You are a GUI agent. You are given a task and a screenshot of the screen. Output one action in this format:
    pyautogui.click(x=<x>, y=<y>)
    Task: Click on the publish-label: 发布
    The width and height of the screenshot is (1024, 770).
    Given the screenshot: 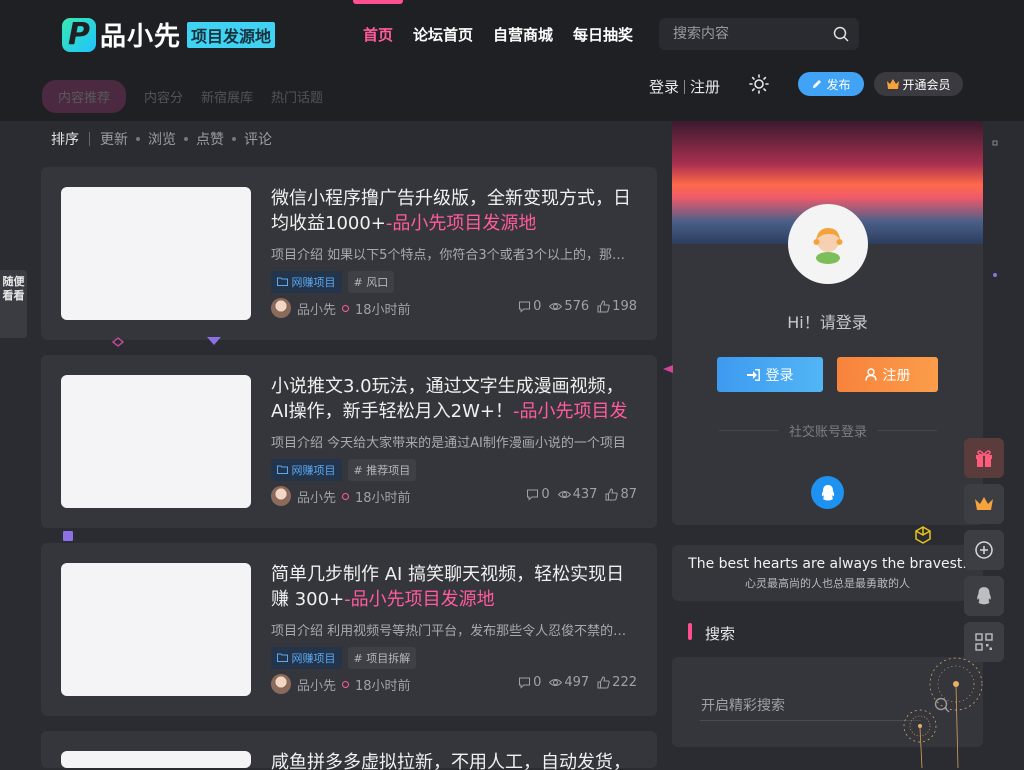 What is the action you would take?
    pyautogui.click(x=838, y=84)
    